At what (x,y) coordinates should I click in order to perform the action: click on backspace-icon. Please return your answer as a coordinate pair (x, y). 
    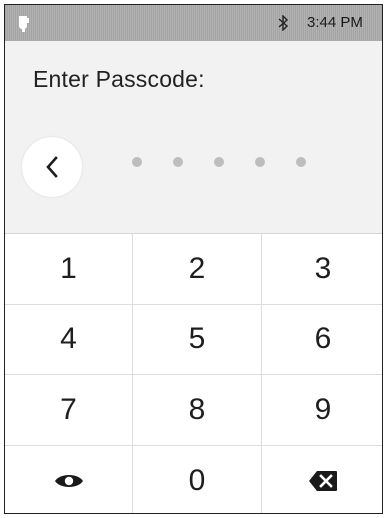
    Looking at the image, I should click on (323, 480).